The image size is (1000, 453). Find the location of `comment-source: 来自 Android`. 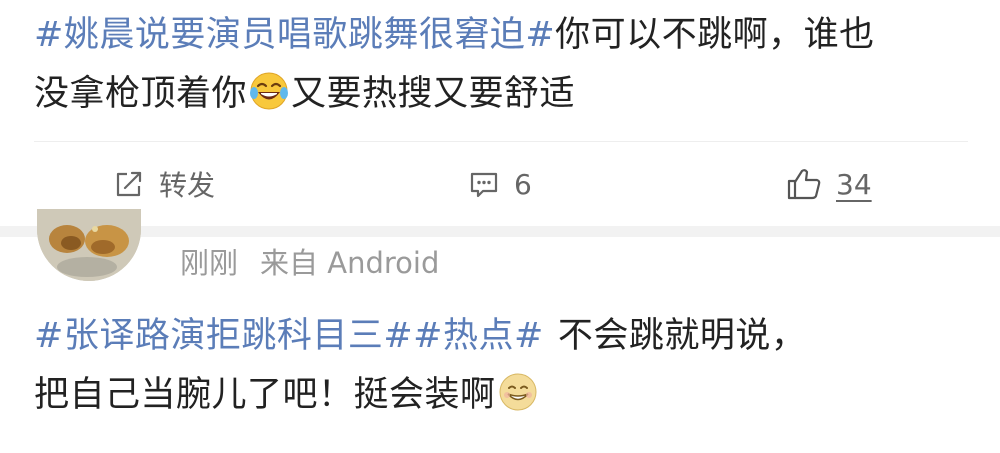

comment-source: 来自 Android is located at coordinates (350, 263).